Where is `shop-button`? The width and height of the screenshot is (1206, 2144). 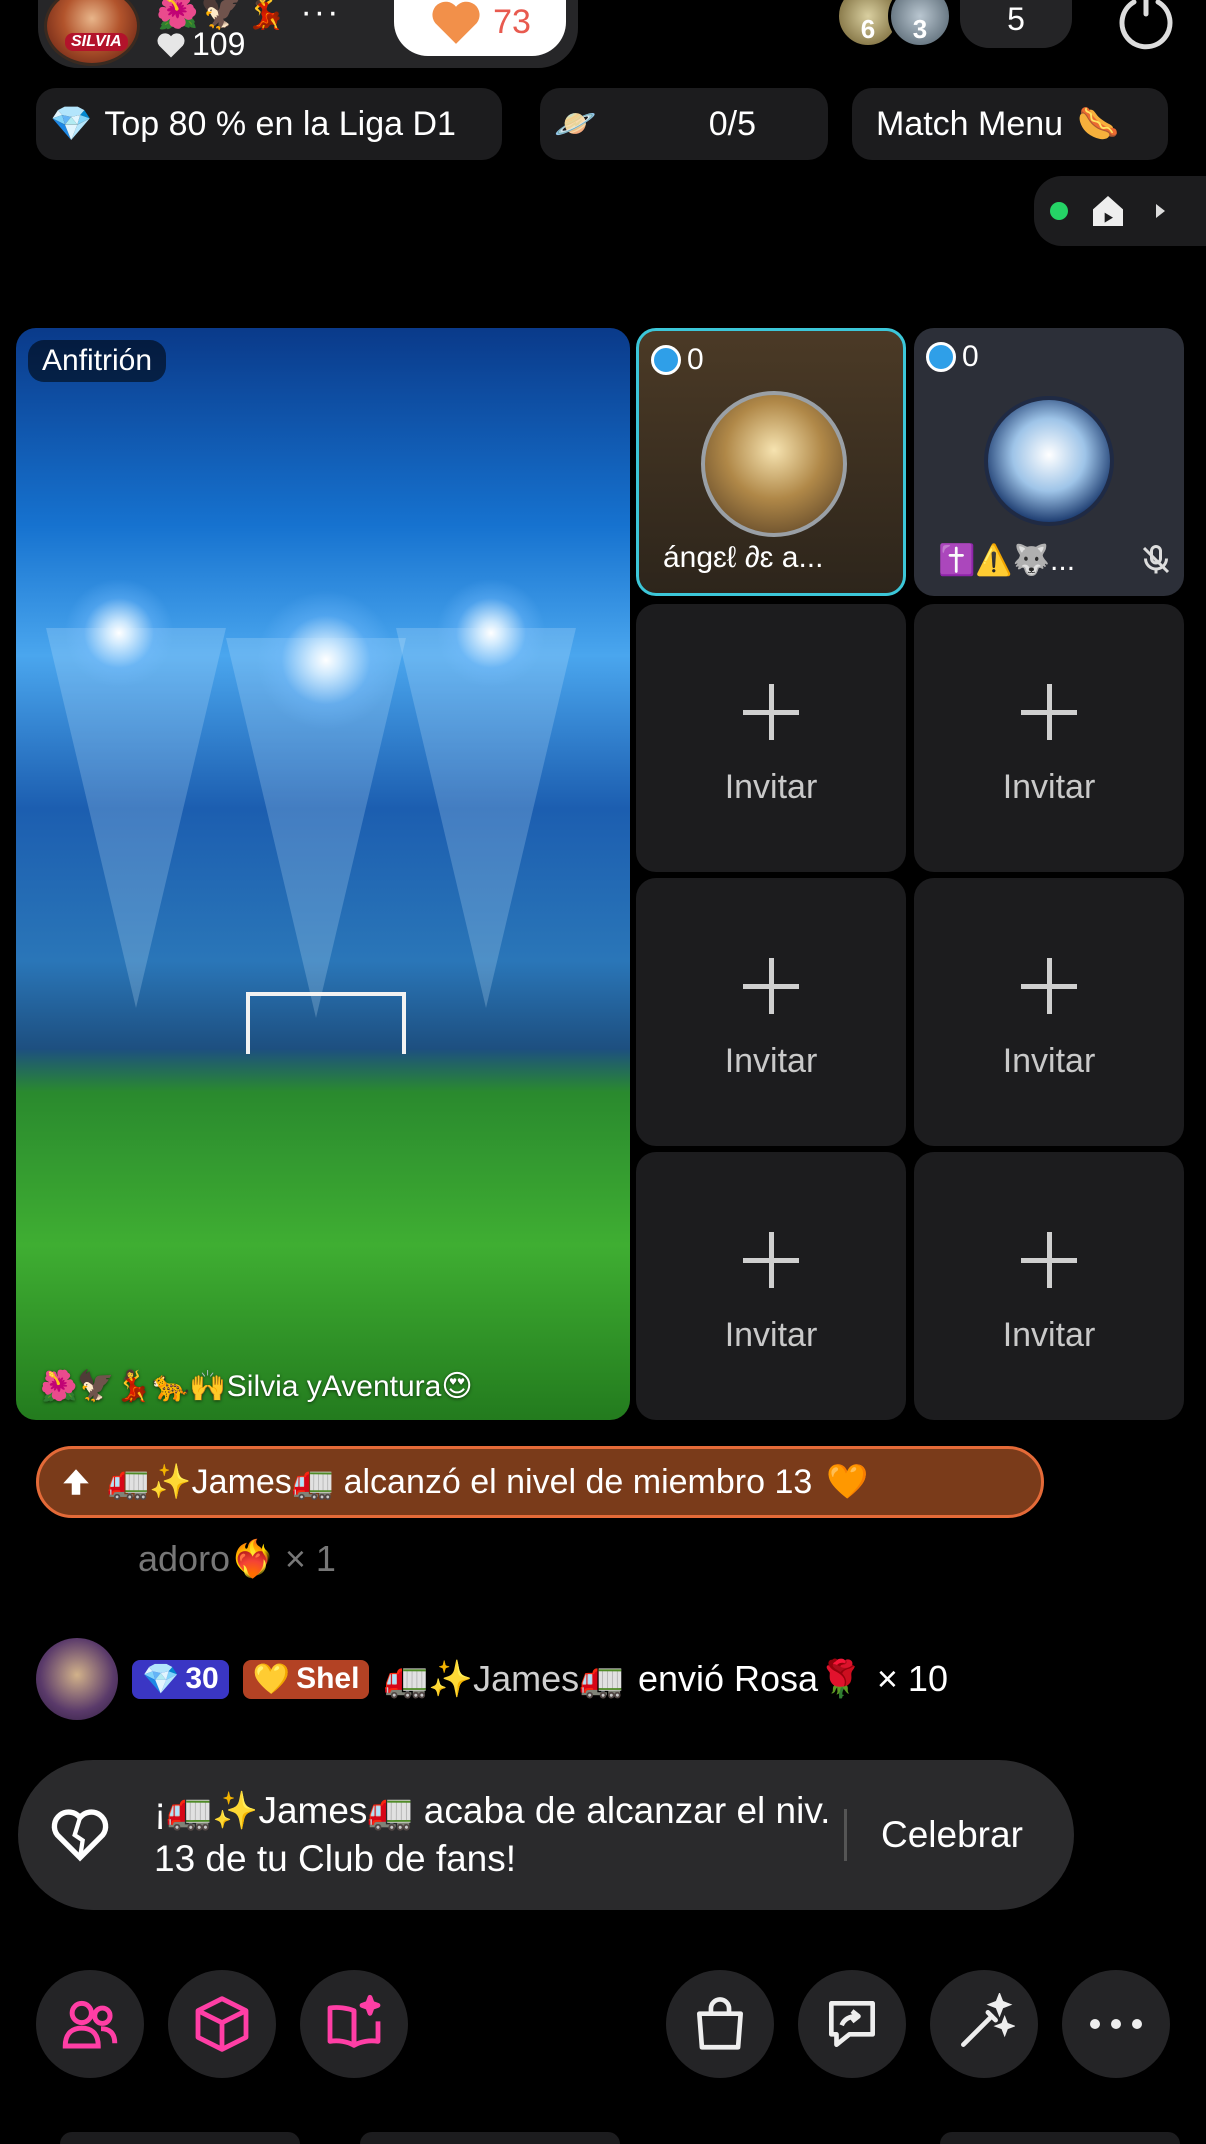
shop-button is located at coordinates (720, 2024).